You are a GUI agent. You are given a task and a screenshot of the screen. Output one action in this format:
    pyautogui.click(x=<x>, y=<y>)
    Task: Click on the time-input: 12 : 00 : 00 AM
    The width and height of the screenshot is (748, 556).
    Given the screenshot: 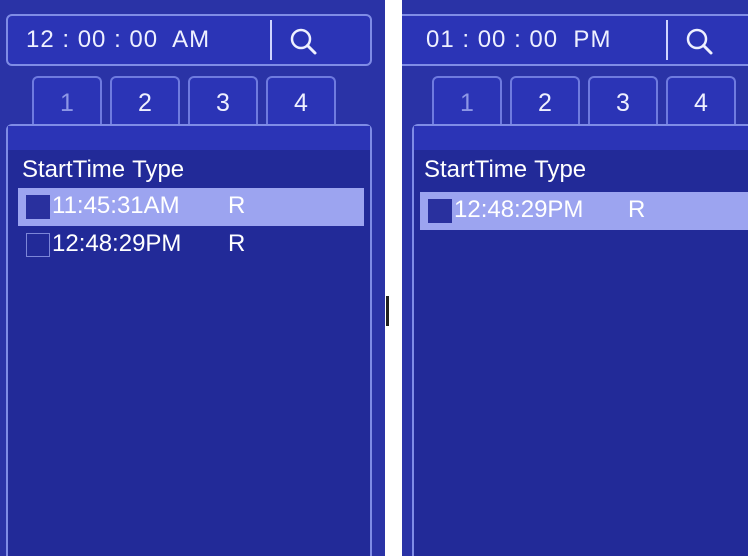 What is the action you would take?
    pyautogui.click(x=118, y=40)
    